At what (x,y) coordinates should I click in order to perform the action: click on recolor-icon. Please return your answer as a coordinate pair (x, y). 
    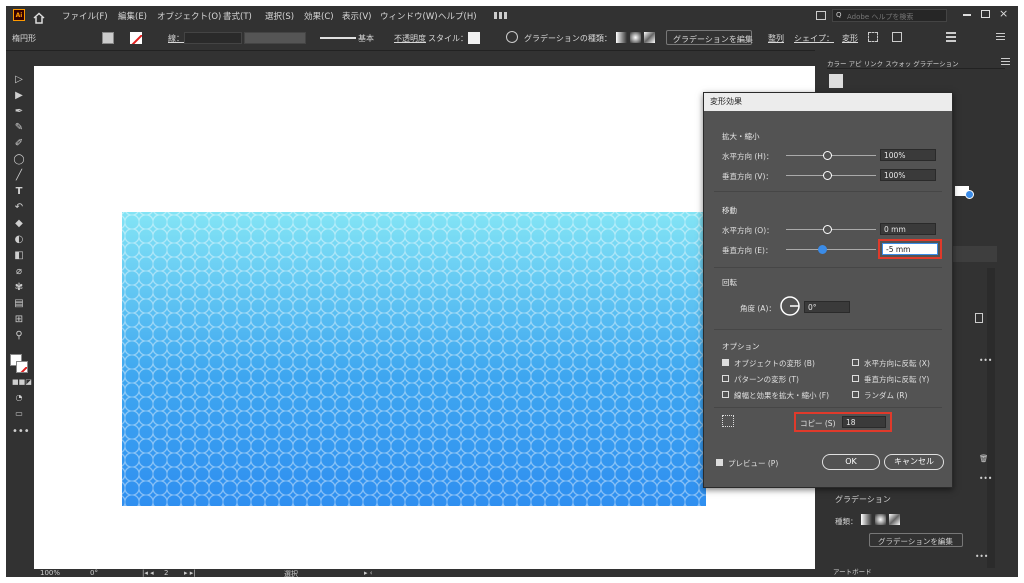
    Looking at the image, I should click on (512, 37).